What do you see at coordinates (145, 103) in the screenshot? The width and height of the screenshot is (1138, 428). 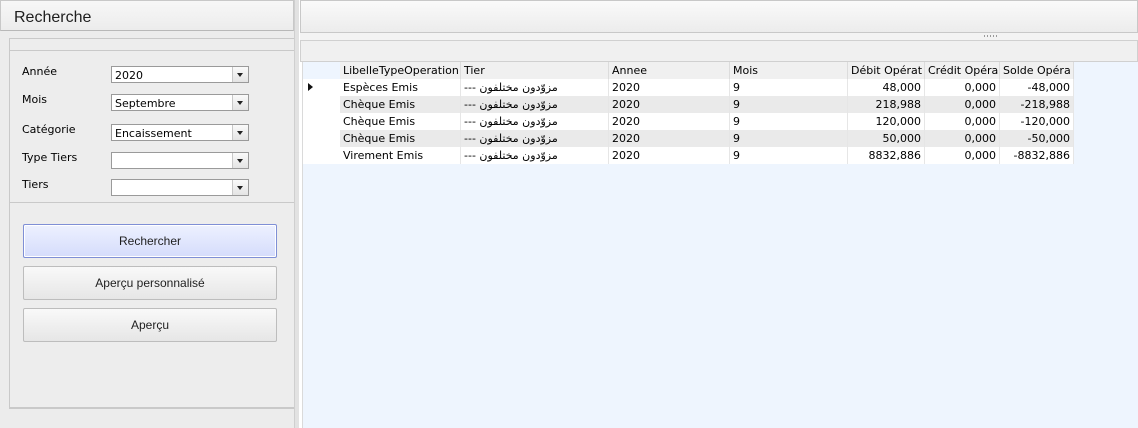 I see `month-select-value: Septembre` at bounding box center [145, 103].